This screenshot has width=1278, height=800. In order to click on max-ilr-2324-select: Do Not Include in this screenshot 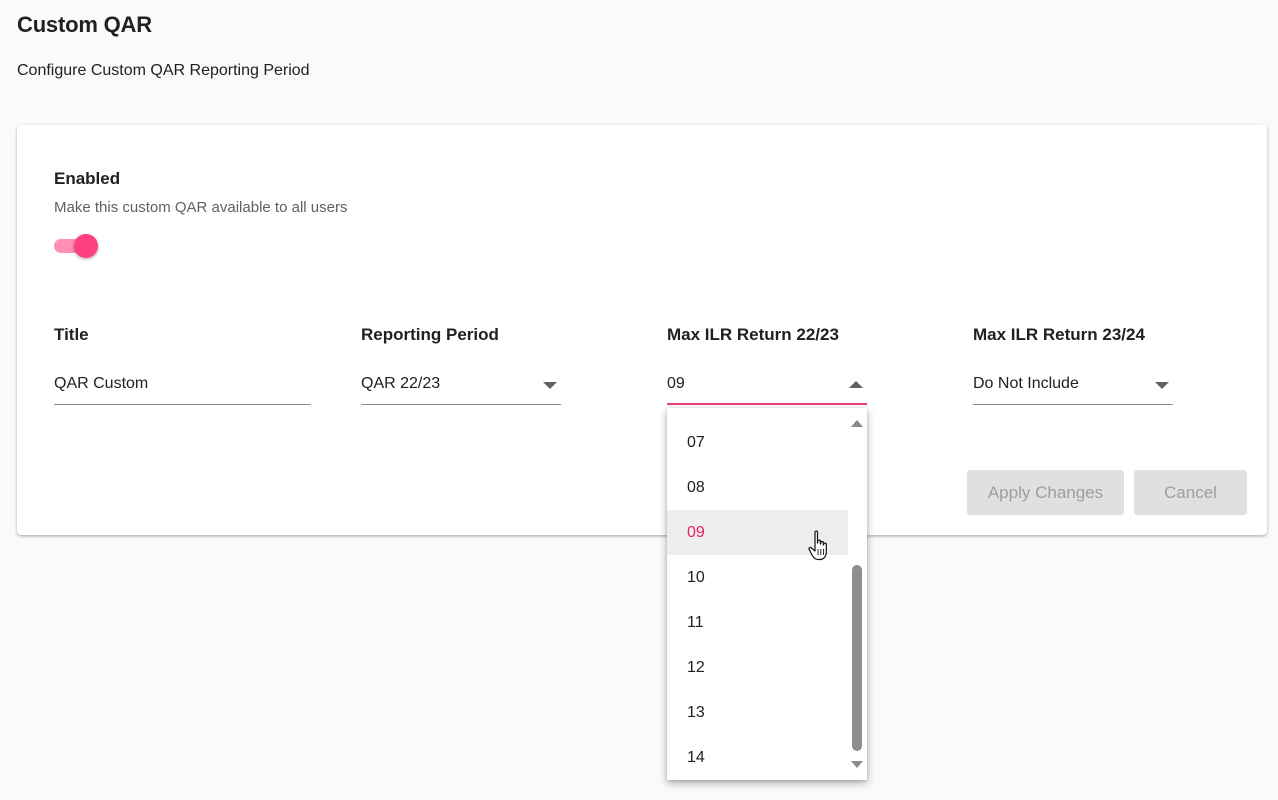, I will do `click(1073, 385)`.